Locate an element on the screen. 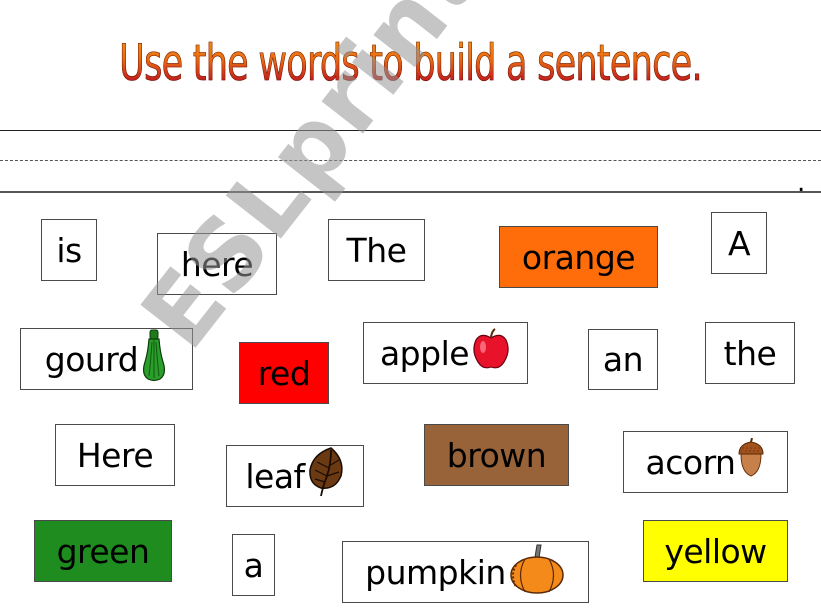 The height and width of the screenshot is (616, 821). leaf-icon is located at coordinates (326, 476).